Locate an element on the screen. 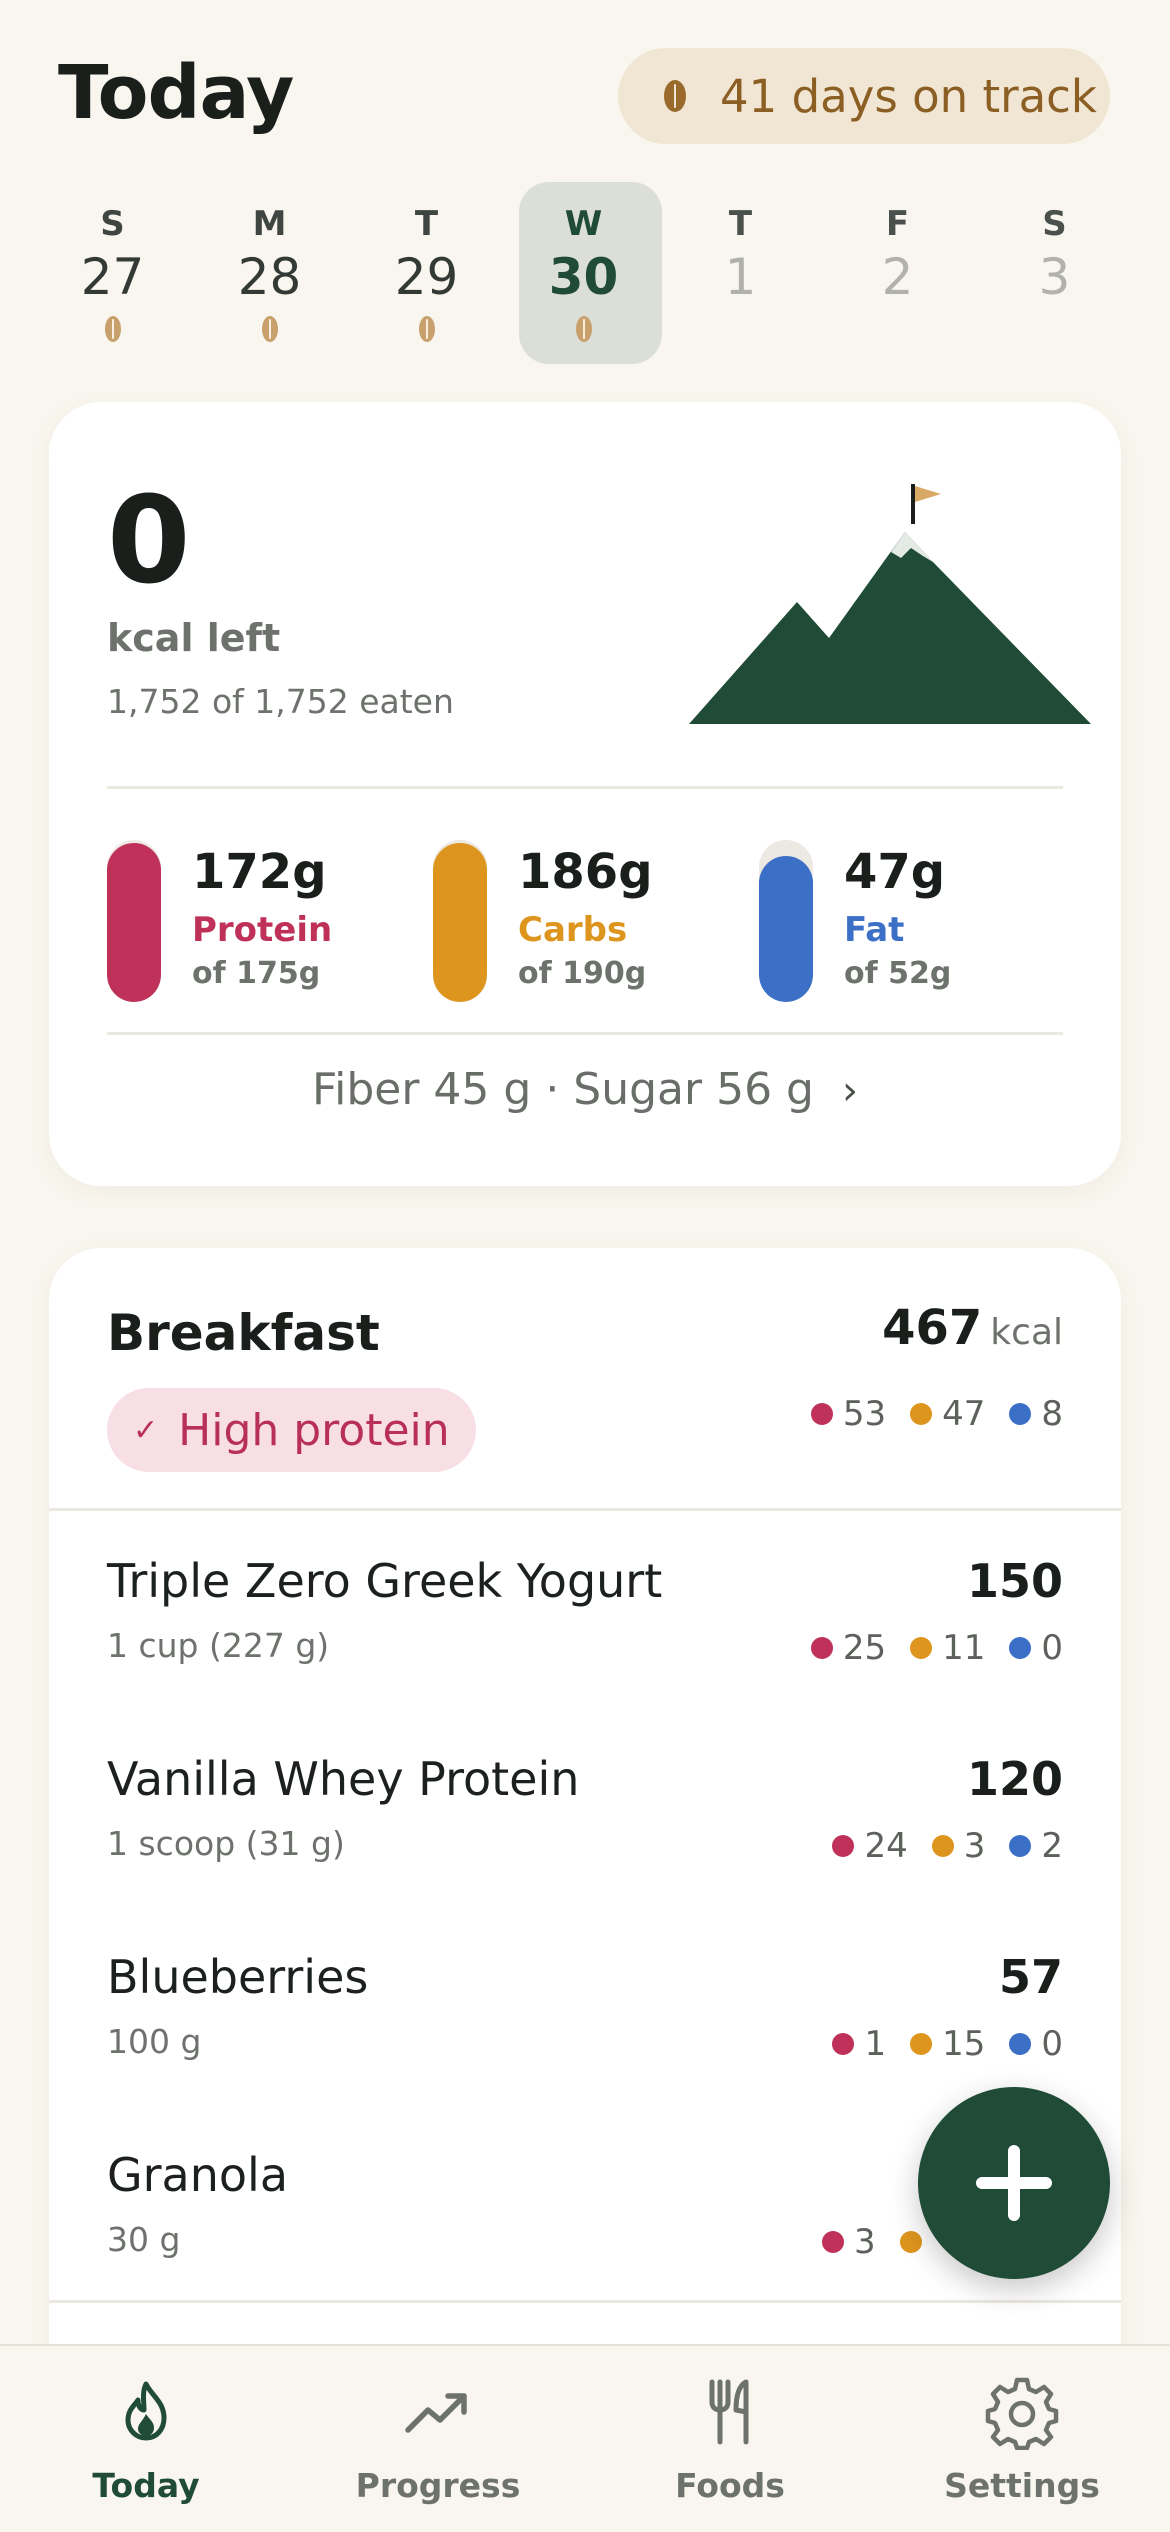 This screenshot has width=1170, height=2532. tab-label: Settings is located at coordinates (1022, 2485).